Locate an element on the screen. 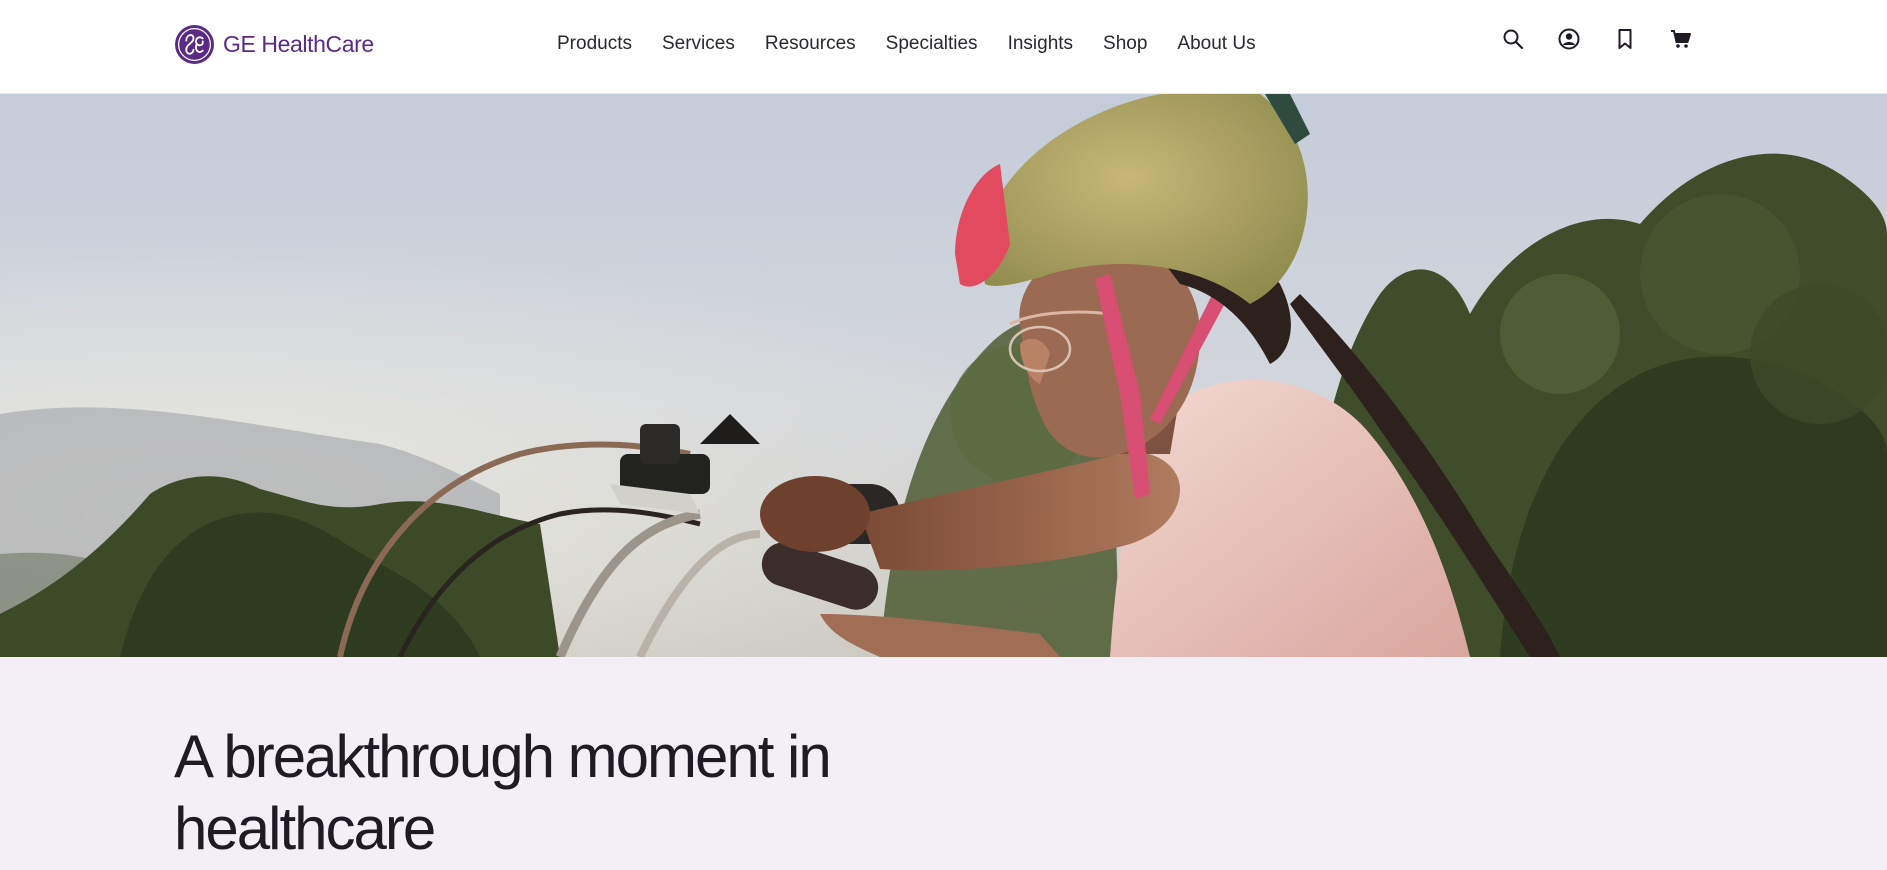 This screenshot has width=1887, height=870. cart-icon is located at coordinates (1681, 39).